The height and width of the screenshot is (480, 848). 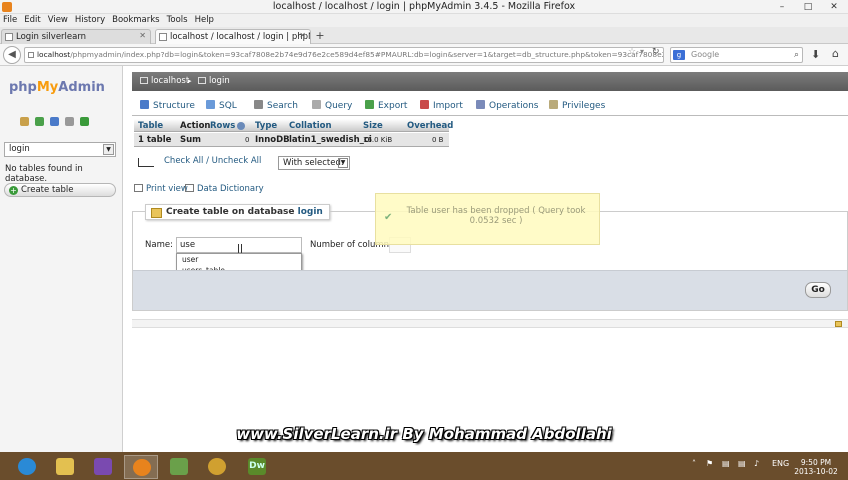 What do you see at coordinates (189, 188) in the screenshot?
I see `dictionary-icon` at bounding box center [189, 188].